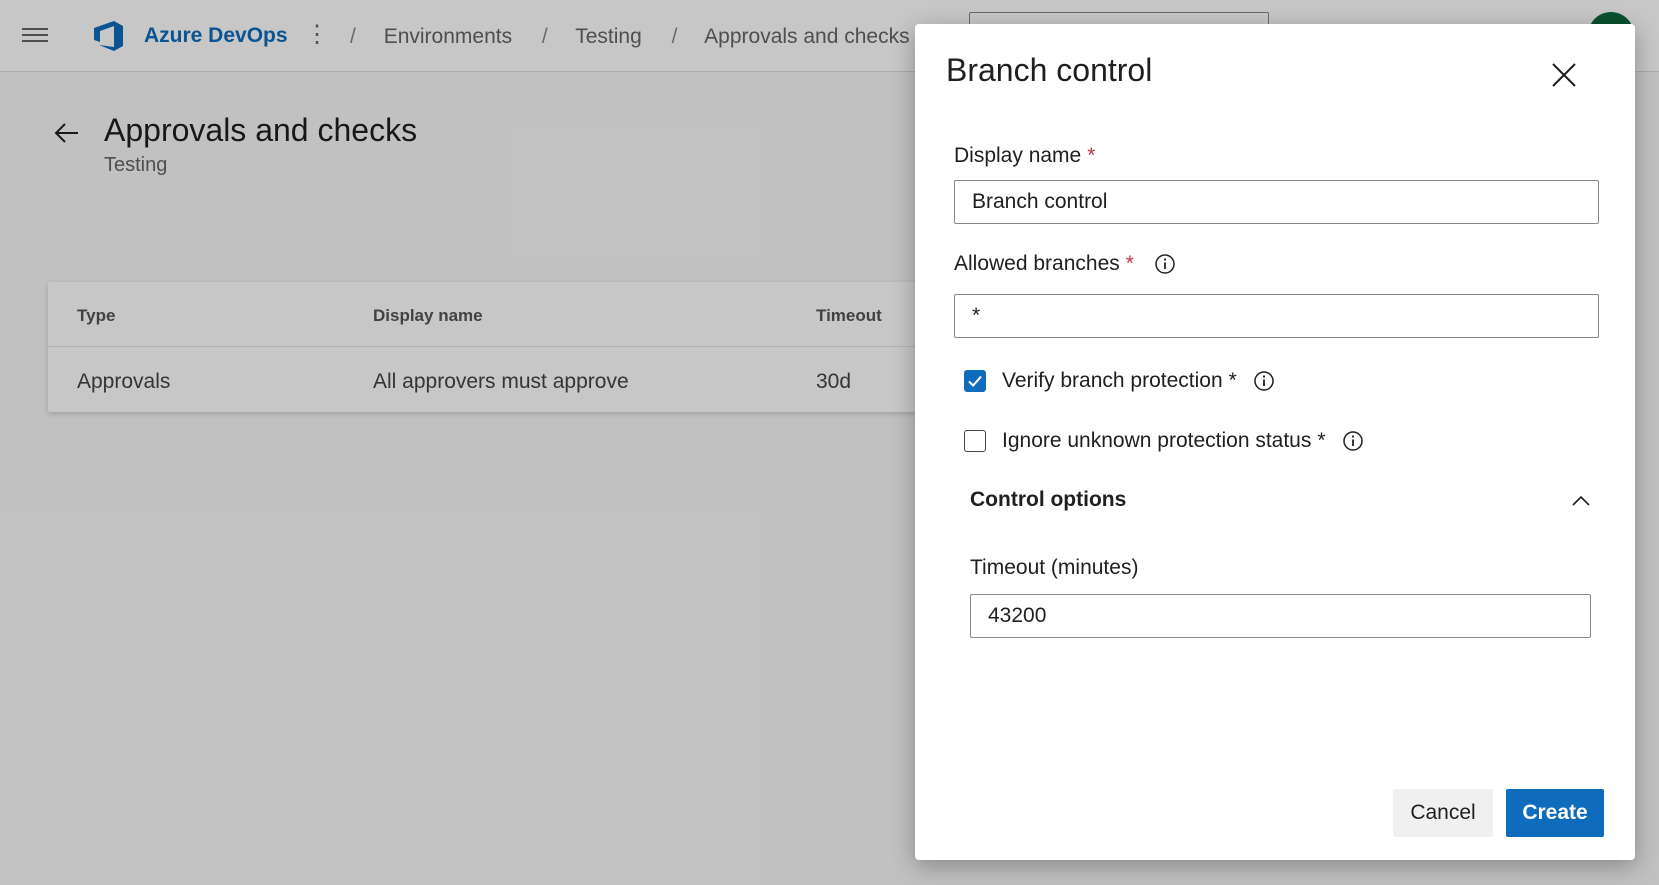 Image resolution: width=1659 pixels, height=885 pixels. Describe the element at coordinates (1555, 813) in the screenshot. I see `create-button: Create` at that location.